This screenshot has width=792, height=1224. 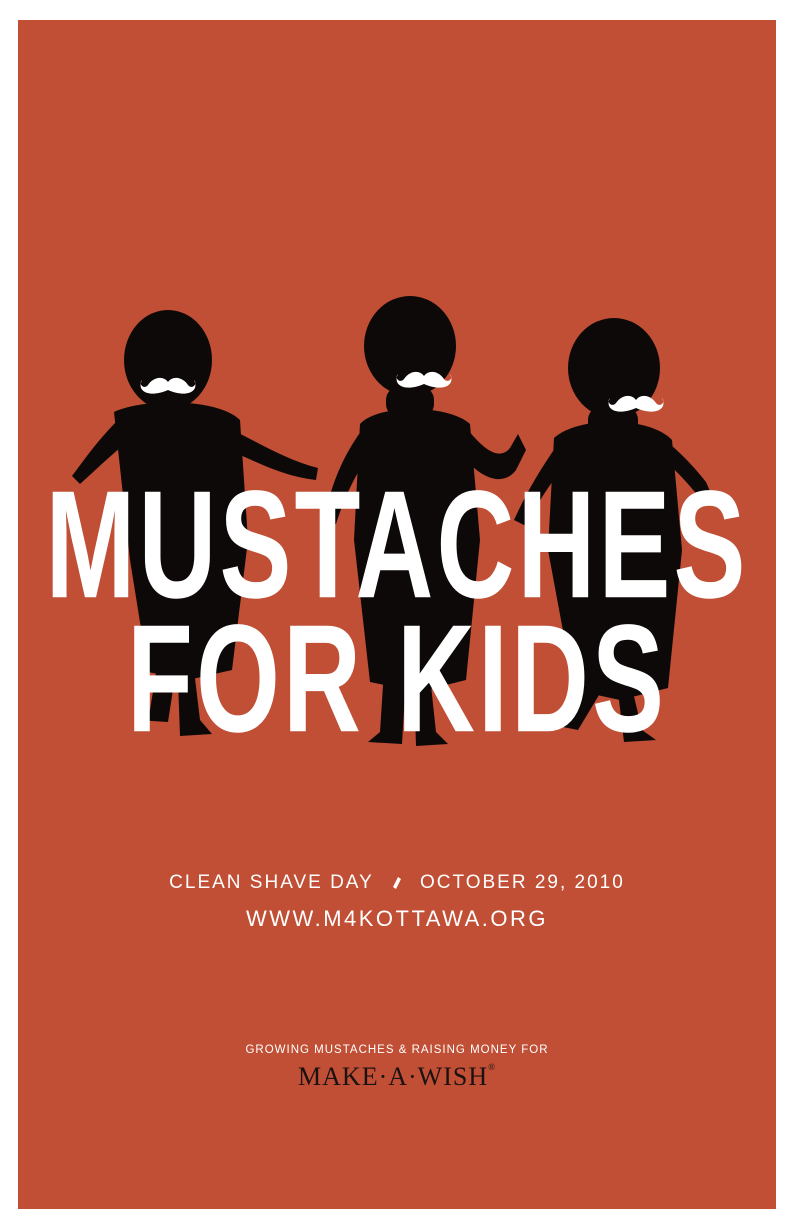 I want to click on registered-mark: ®, so click(x=492, y=1067).